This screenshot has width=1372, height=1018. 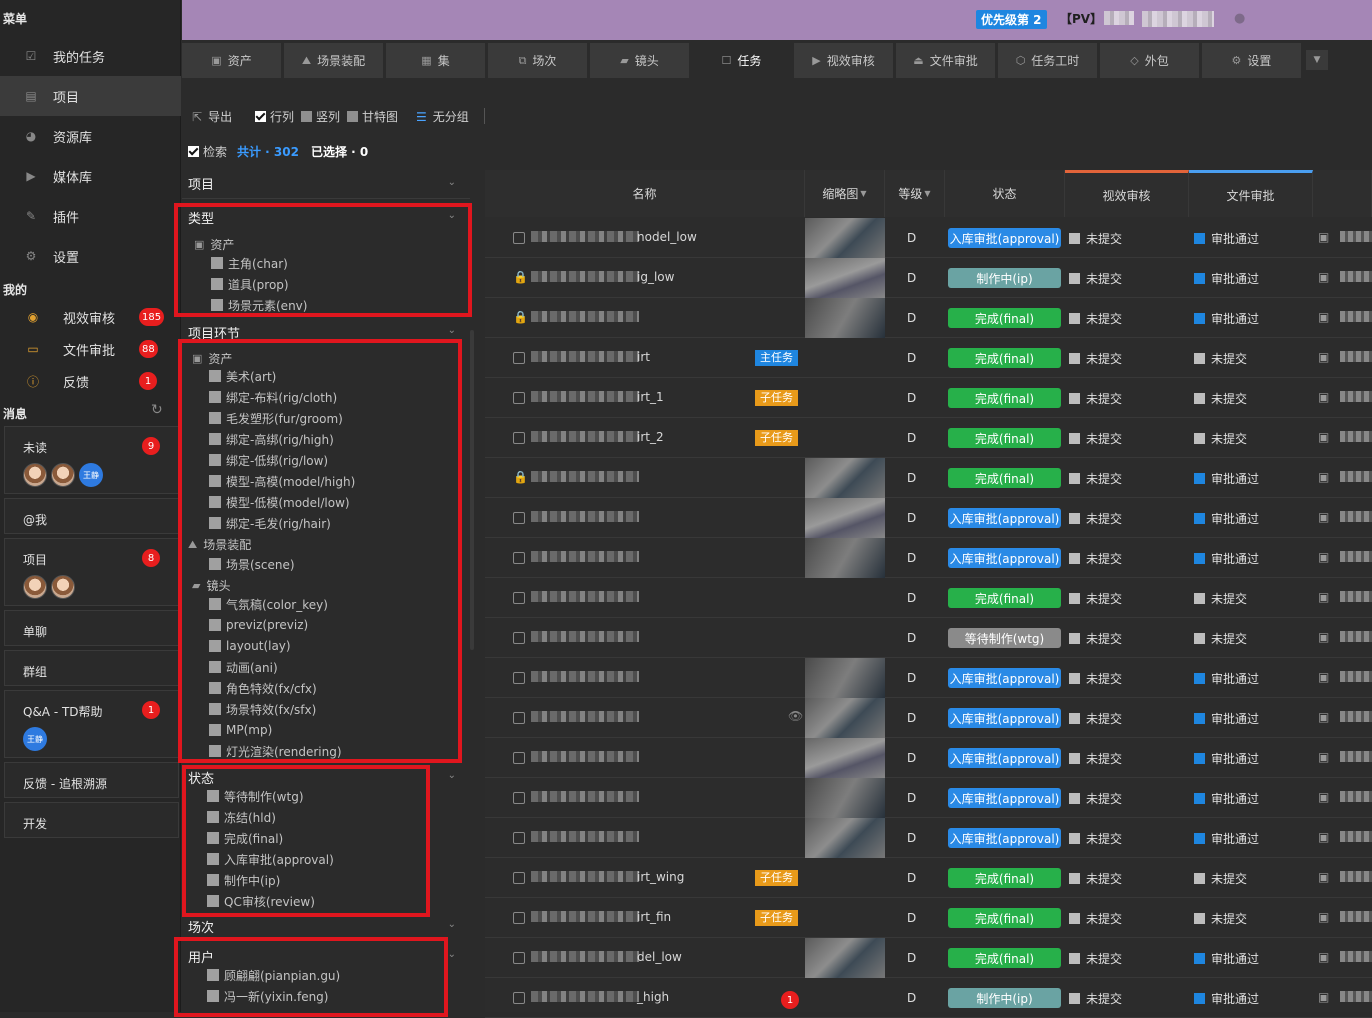 I want to click on table-row: 🔒 D 完成(final) 未提交 审批通过 ▣, so click(x=928, y=318).